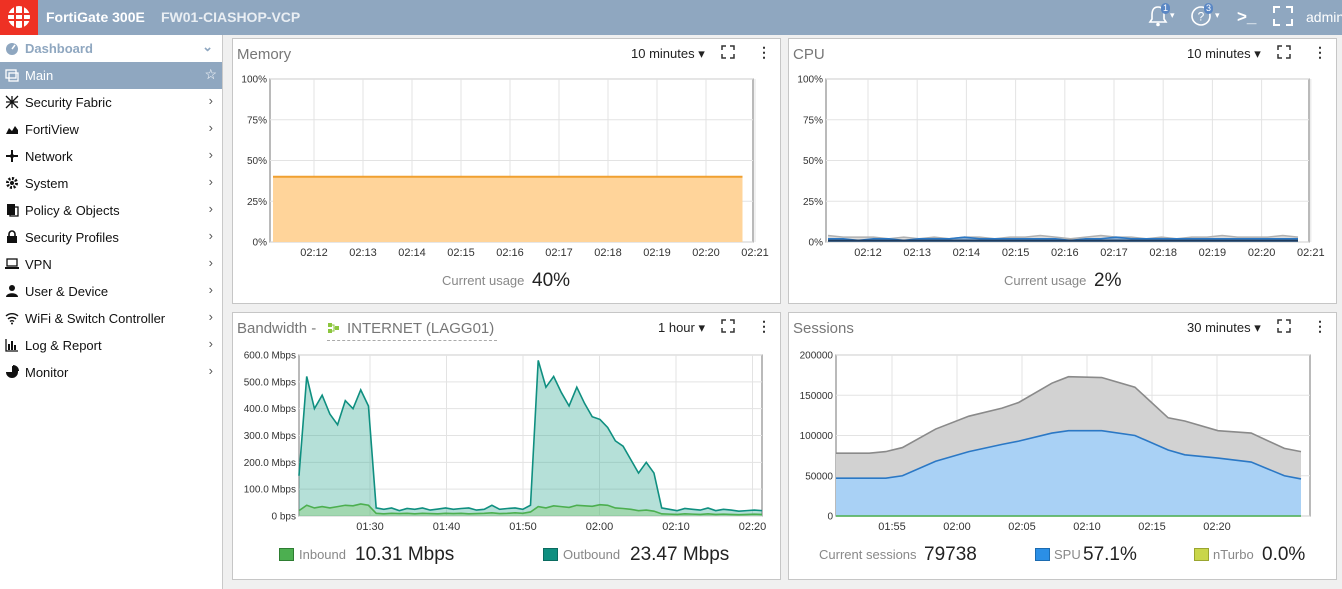 This screenshot has height=589, width=1342. Describe the element at coordinates (95, 318) in the screenshot. I see `sidebar-item-label: WiFi & Switch Controller` at that location.